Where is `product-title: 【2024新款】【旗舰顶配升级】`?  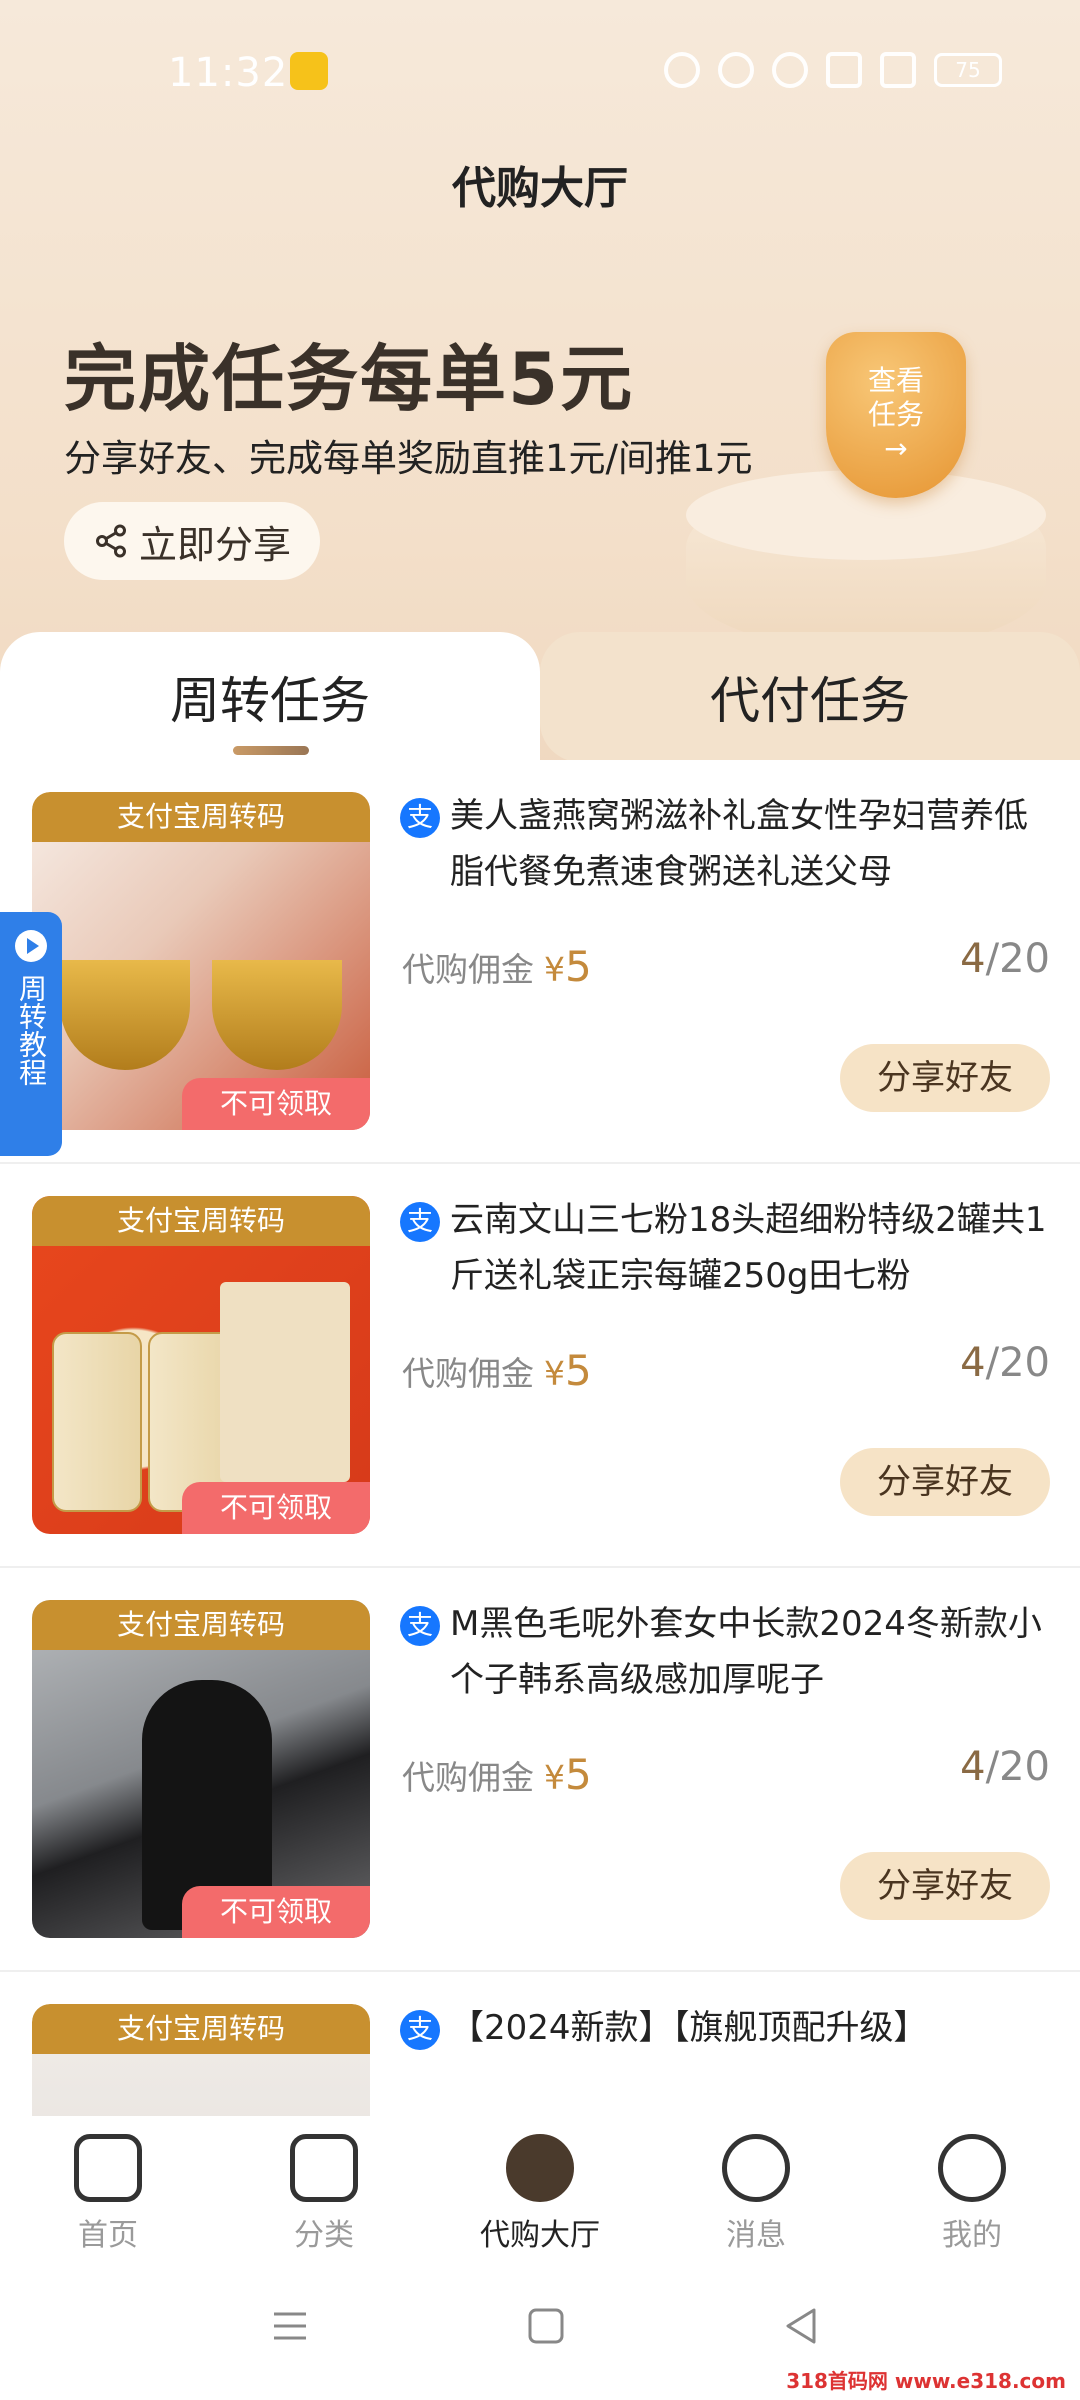 product-title: 【2024新款】【旗舰顶配升级】 is located at coordinates (689, 2028).